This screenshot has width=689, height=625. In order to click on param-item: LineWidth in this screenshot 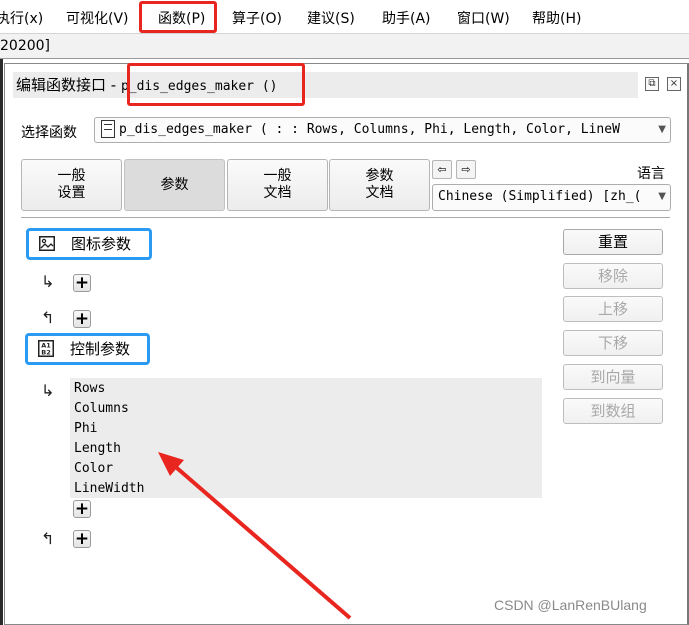, I will do `click(109, 489)`.